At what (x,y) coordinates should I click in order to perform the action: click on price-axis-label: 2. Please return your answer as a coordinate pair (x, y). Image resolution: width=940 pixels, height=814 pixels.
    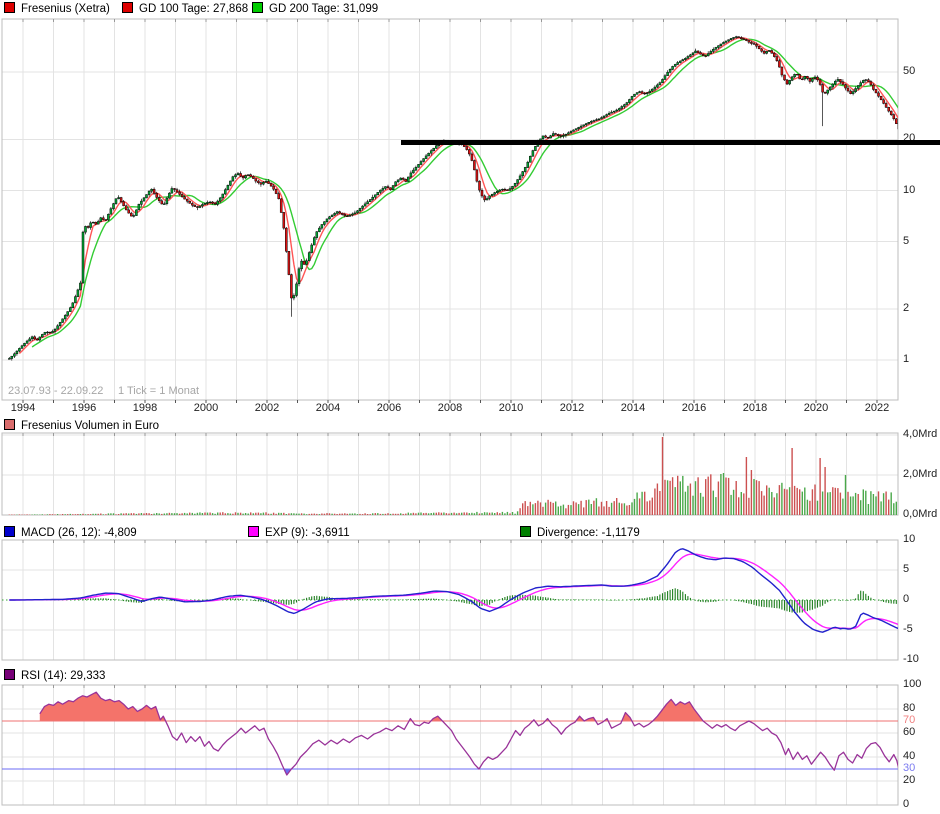
    Looking at the image, I should click on (906, 307).